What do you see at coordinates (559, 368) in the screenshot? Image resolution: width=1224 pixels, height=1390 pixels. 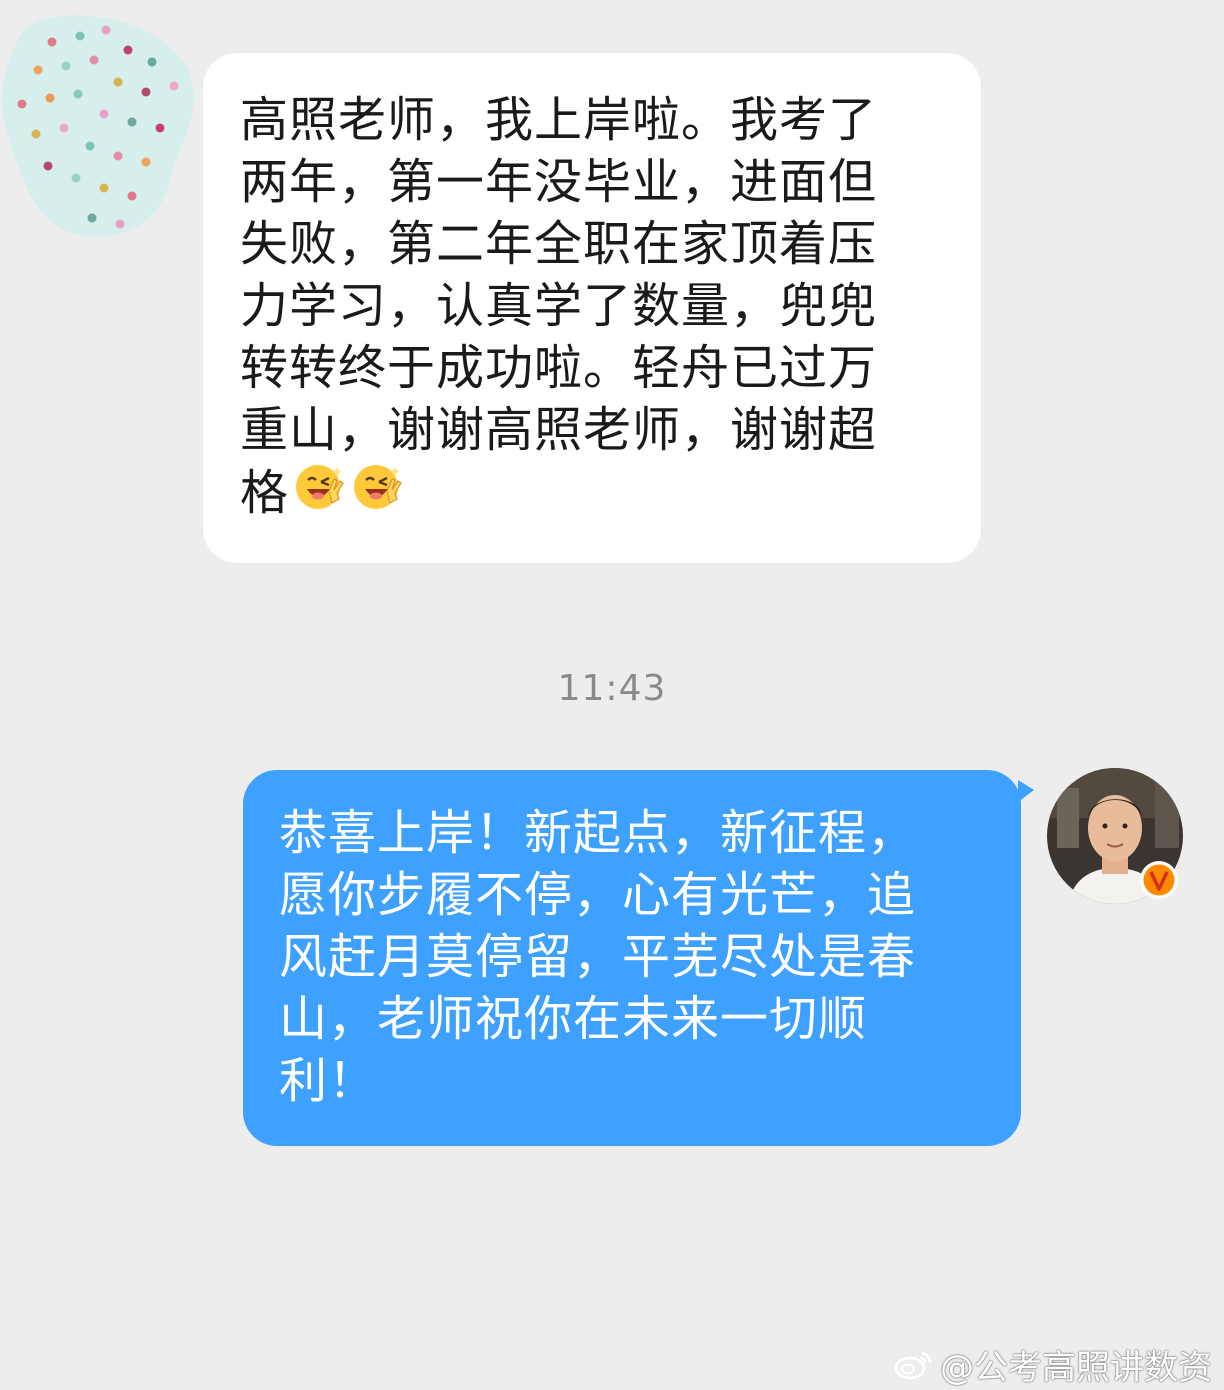 I see `message-line: 转转终于成功啦。轻舟已过万` at bounding box center [559, 368].